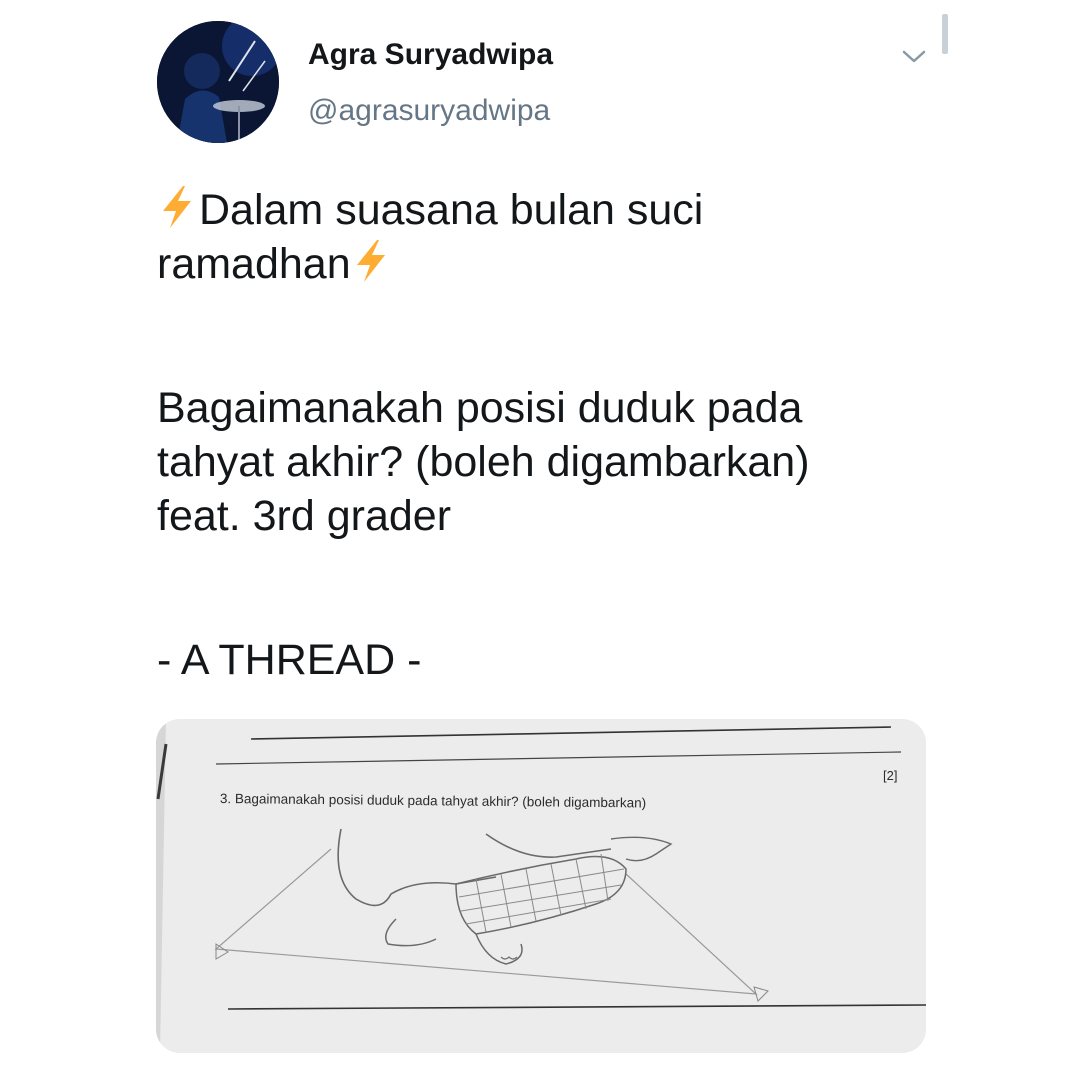 Image resolution: width=1080 pixels, height=1080 pixels. I want to click on tweet-line: ramadhan, so click(557, 264).